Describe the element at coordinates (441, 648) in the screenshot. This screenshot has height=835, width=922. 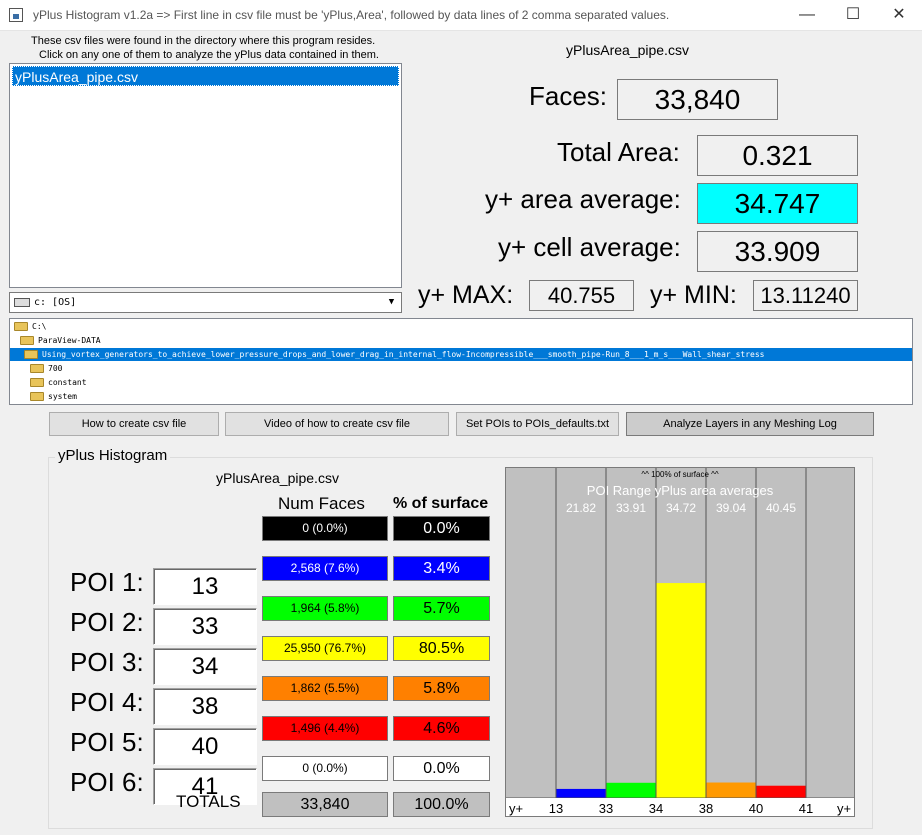
I see `poi-surface-percent: 80.5%` at that location.